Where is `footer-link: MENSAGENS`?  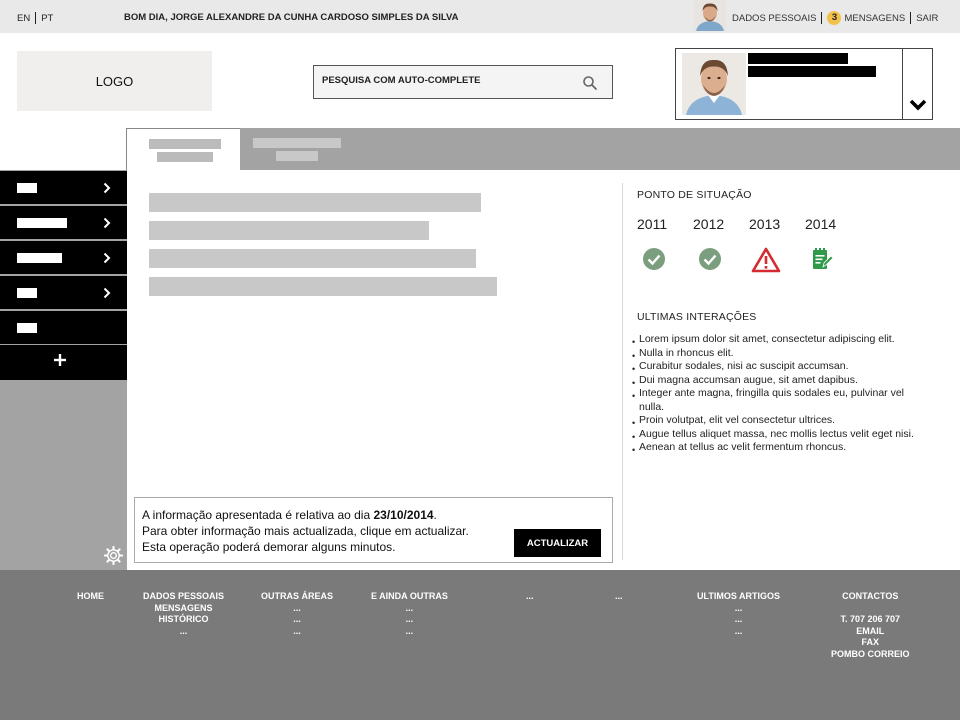 footer-link: MENSAGENS is located at coordinates (183, 609).